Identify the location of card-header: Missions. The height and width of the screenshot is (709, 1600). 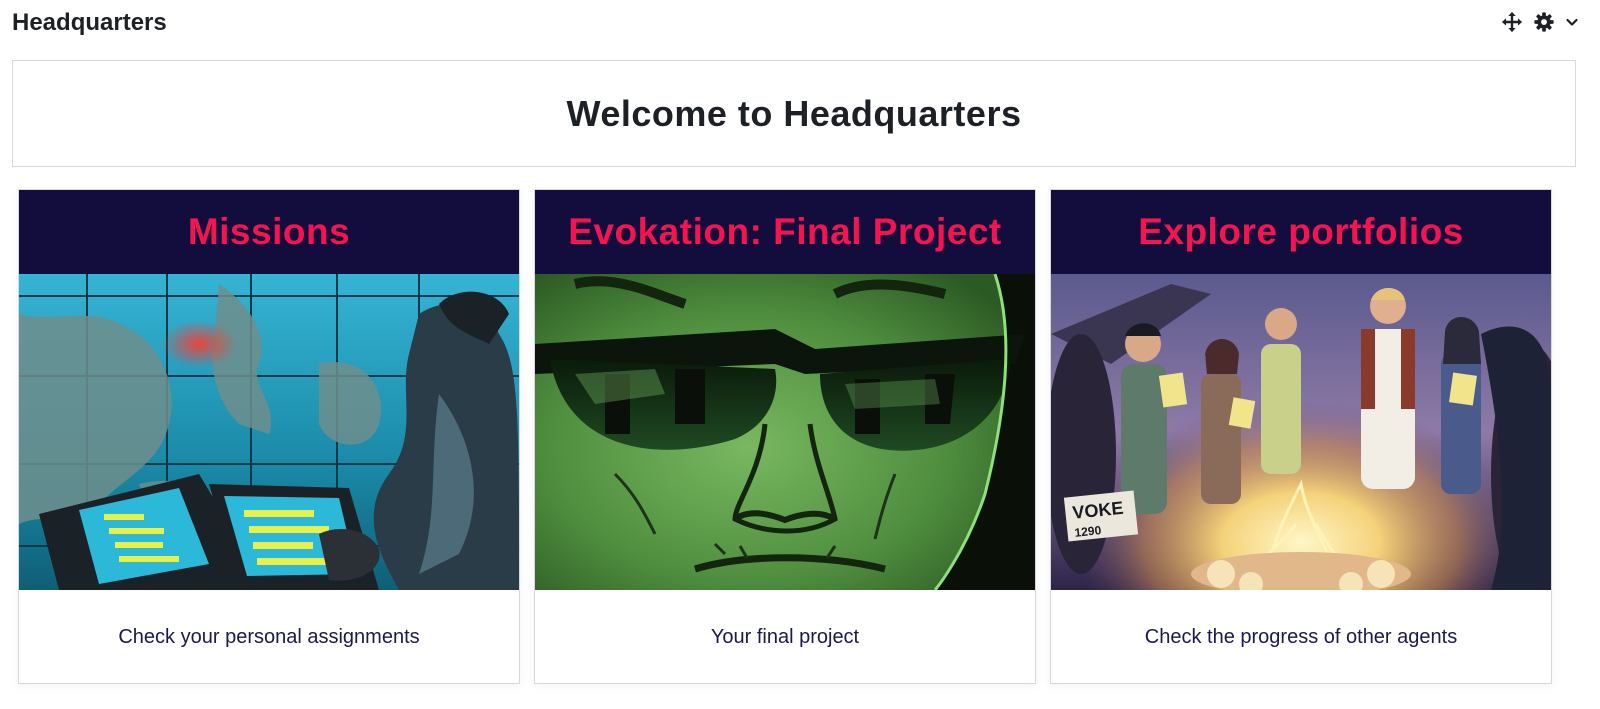
(269, 232).